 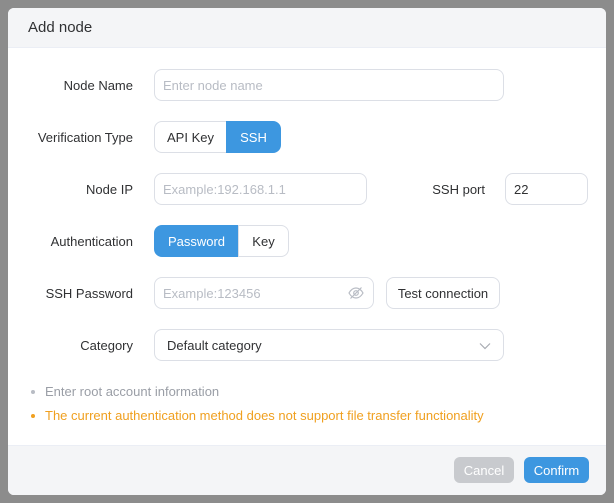 I want to click on ssh-password-label: SSH Password, so click(x=89, y=293).